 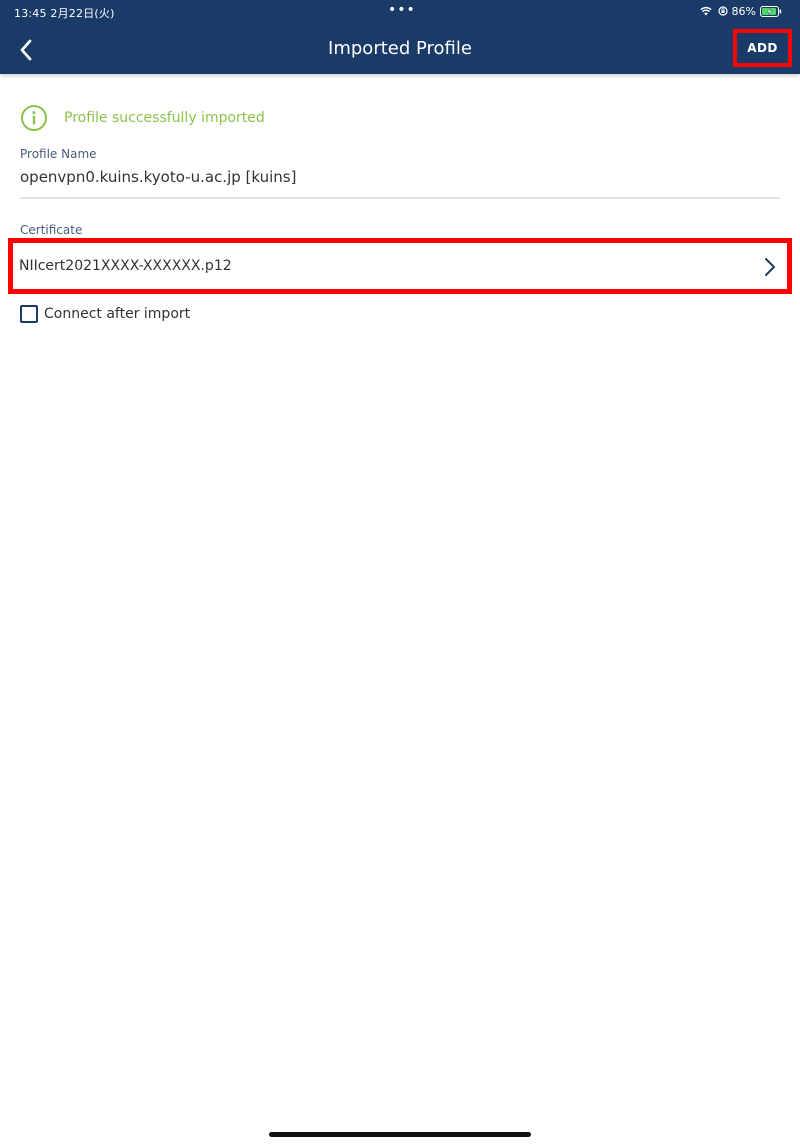 What do you see at coordinates (400, 1134) in the screenshot?
I see `home-indicator` at bounding box center [400, 1134].